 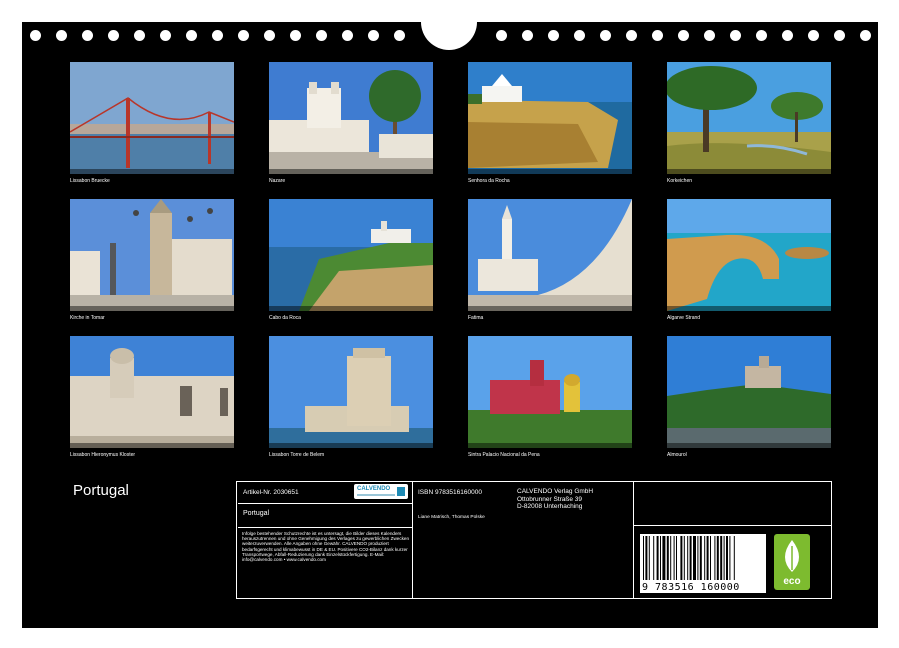 I want to click on eco-badge: eco, so click(x=792, y=562).